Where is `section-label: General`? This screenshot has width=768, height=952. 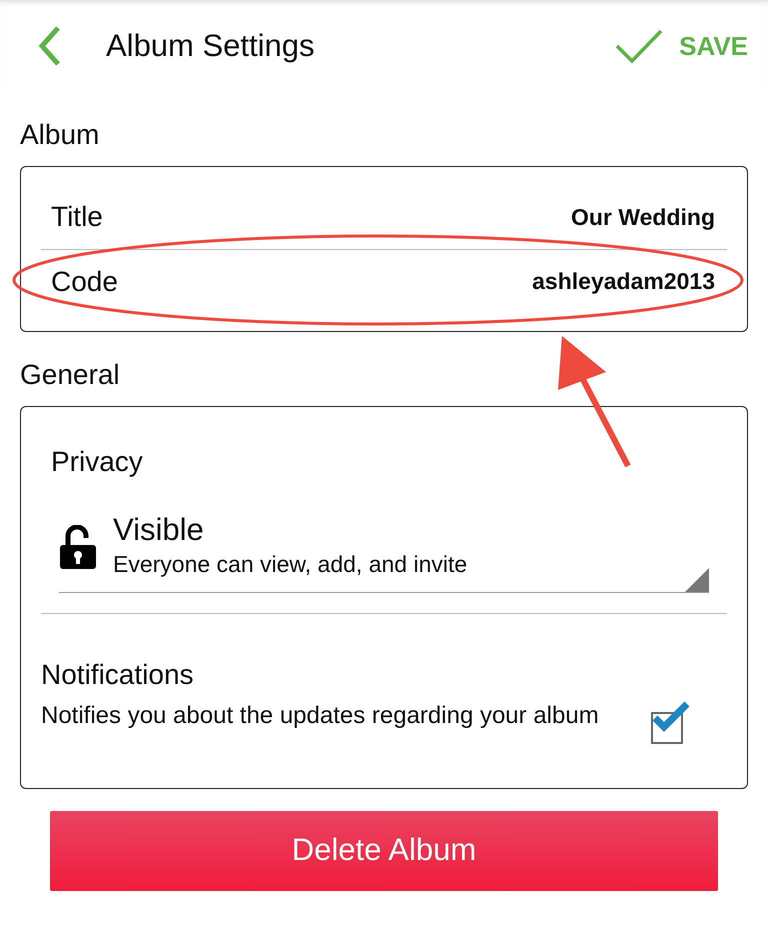 section-label: General is located at coordinates (70, 375).